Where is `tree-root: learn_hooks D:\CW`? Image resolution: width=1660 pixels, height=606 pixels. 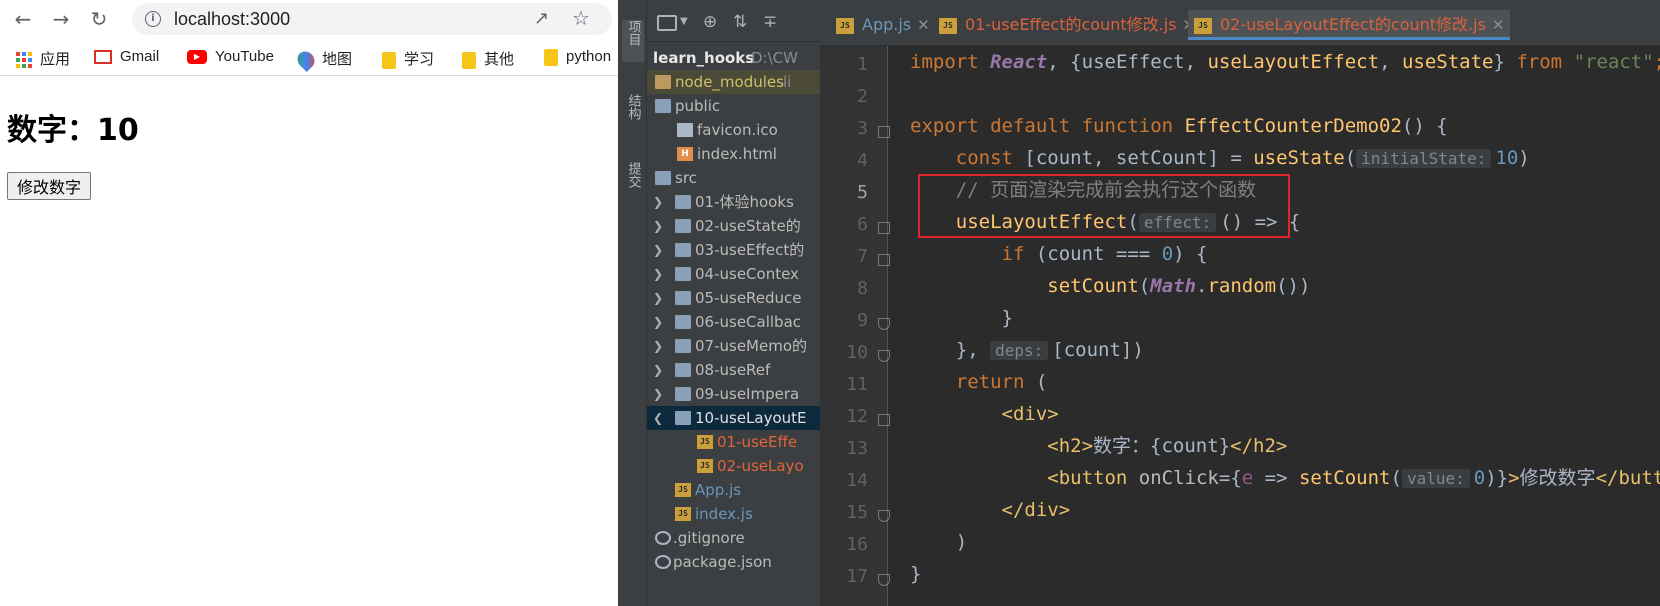 tree-root: learn_hooks D:\CW is located at coordinates (733, 58).